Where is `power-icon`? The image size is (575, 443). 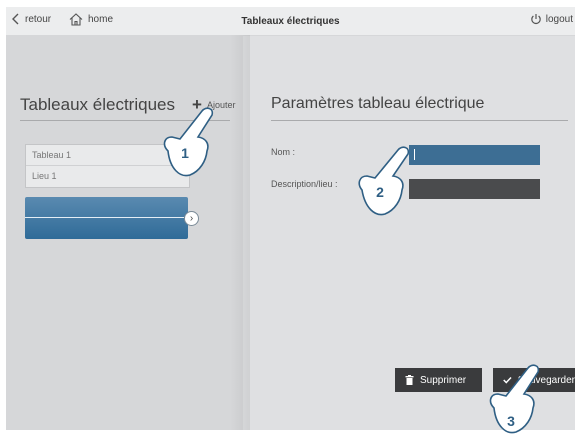
power-icon is located at coordinates (535, 19).